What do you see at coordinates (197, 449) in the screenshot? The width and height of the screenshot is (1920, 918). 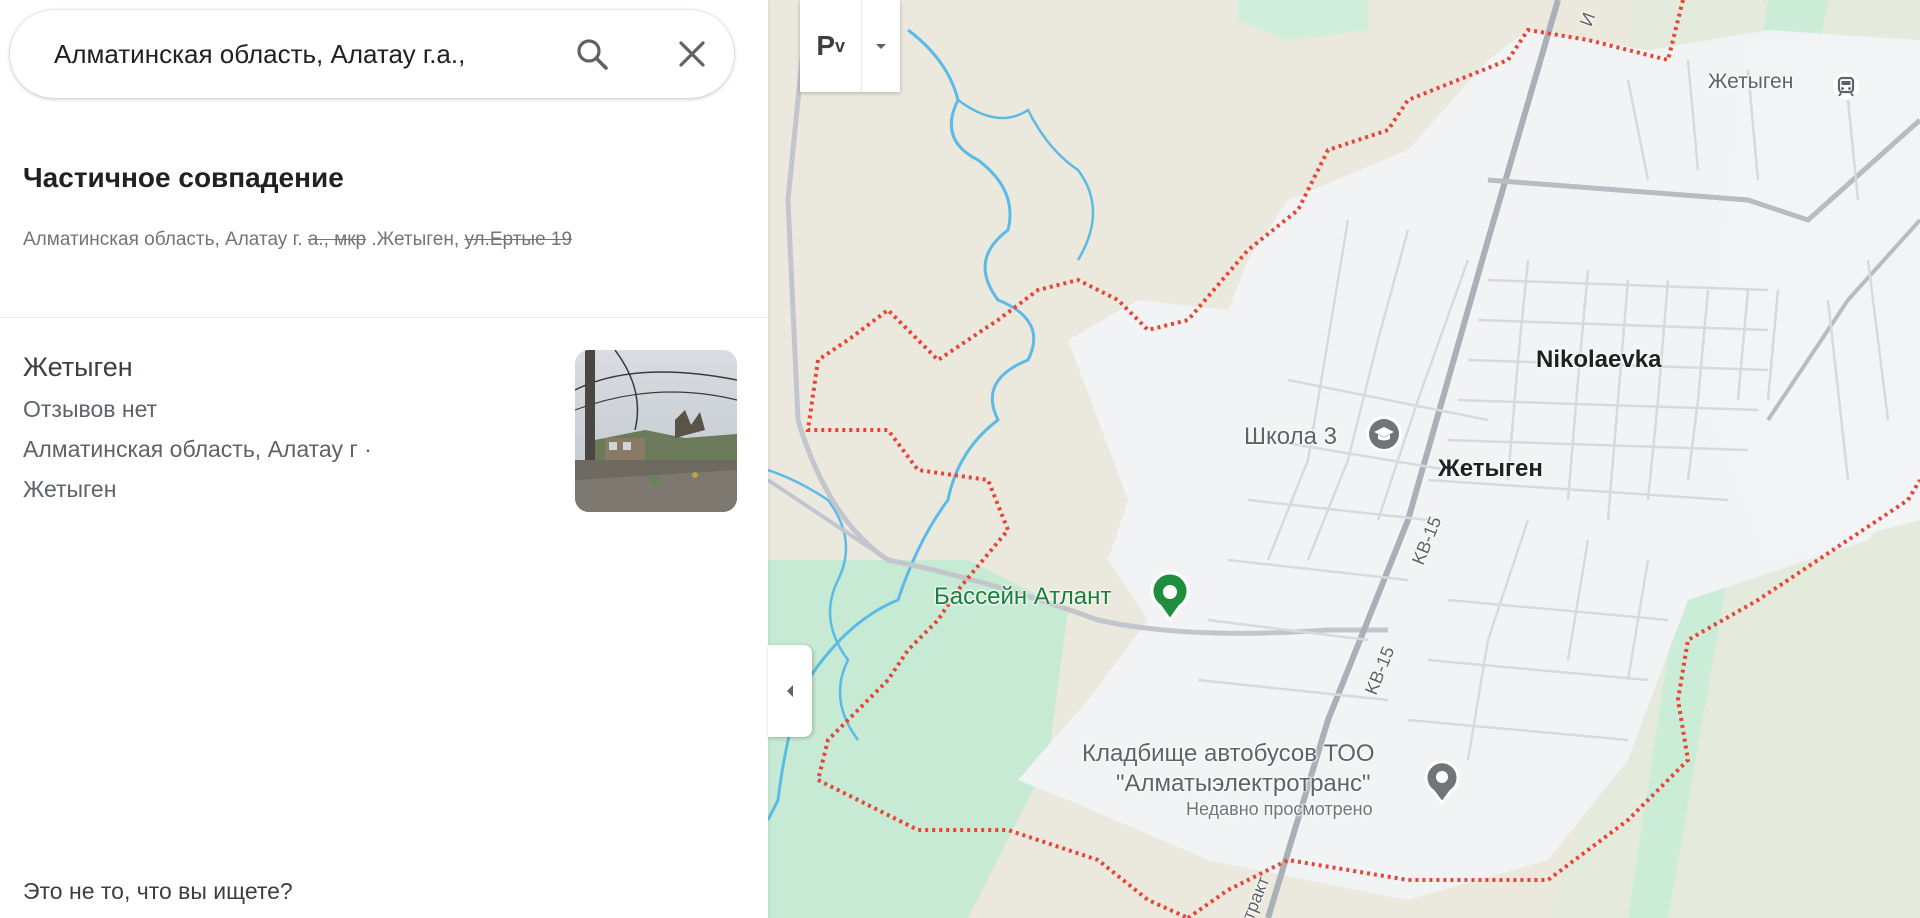 I see `result-address-line1: Алматинская область, Алатау г ·` at bounding box center [197, 449].